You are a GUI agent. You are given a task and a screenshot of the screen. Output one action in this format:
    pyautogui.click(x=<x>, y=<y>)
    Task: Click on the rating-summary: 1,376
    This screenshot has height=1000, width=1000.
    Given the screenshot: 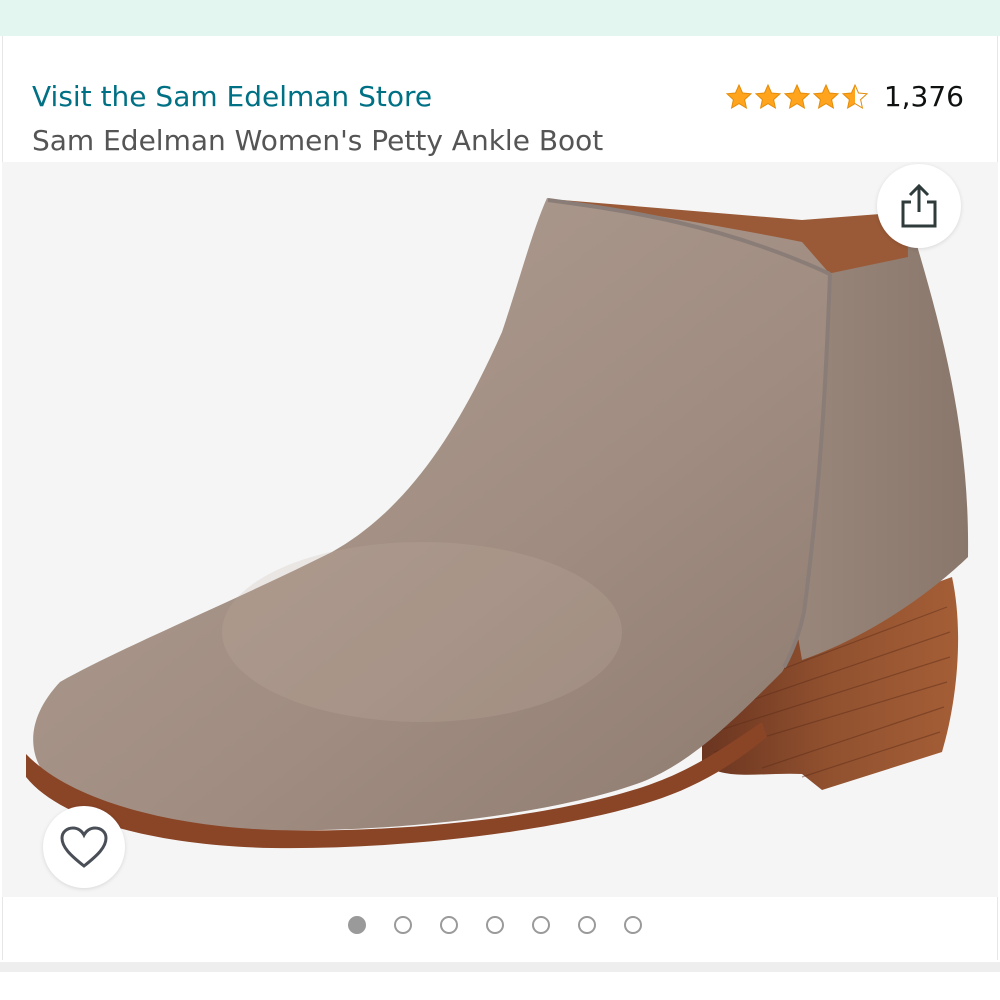 What is the action you would take?
    pyautogui.click(x=844, y=96)
    